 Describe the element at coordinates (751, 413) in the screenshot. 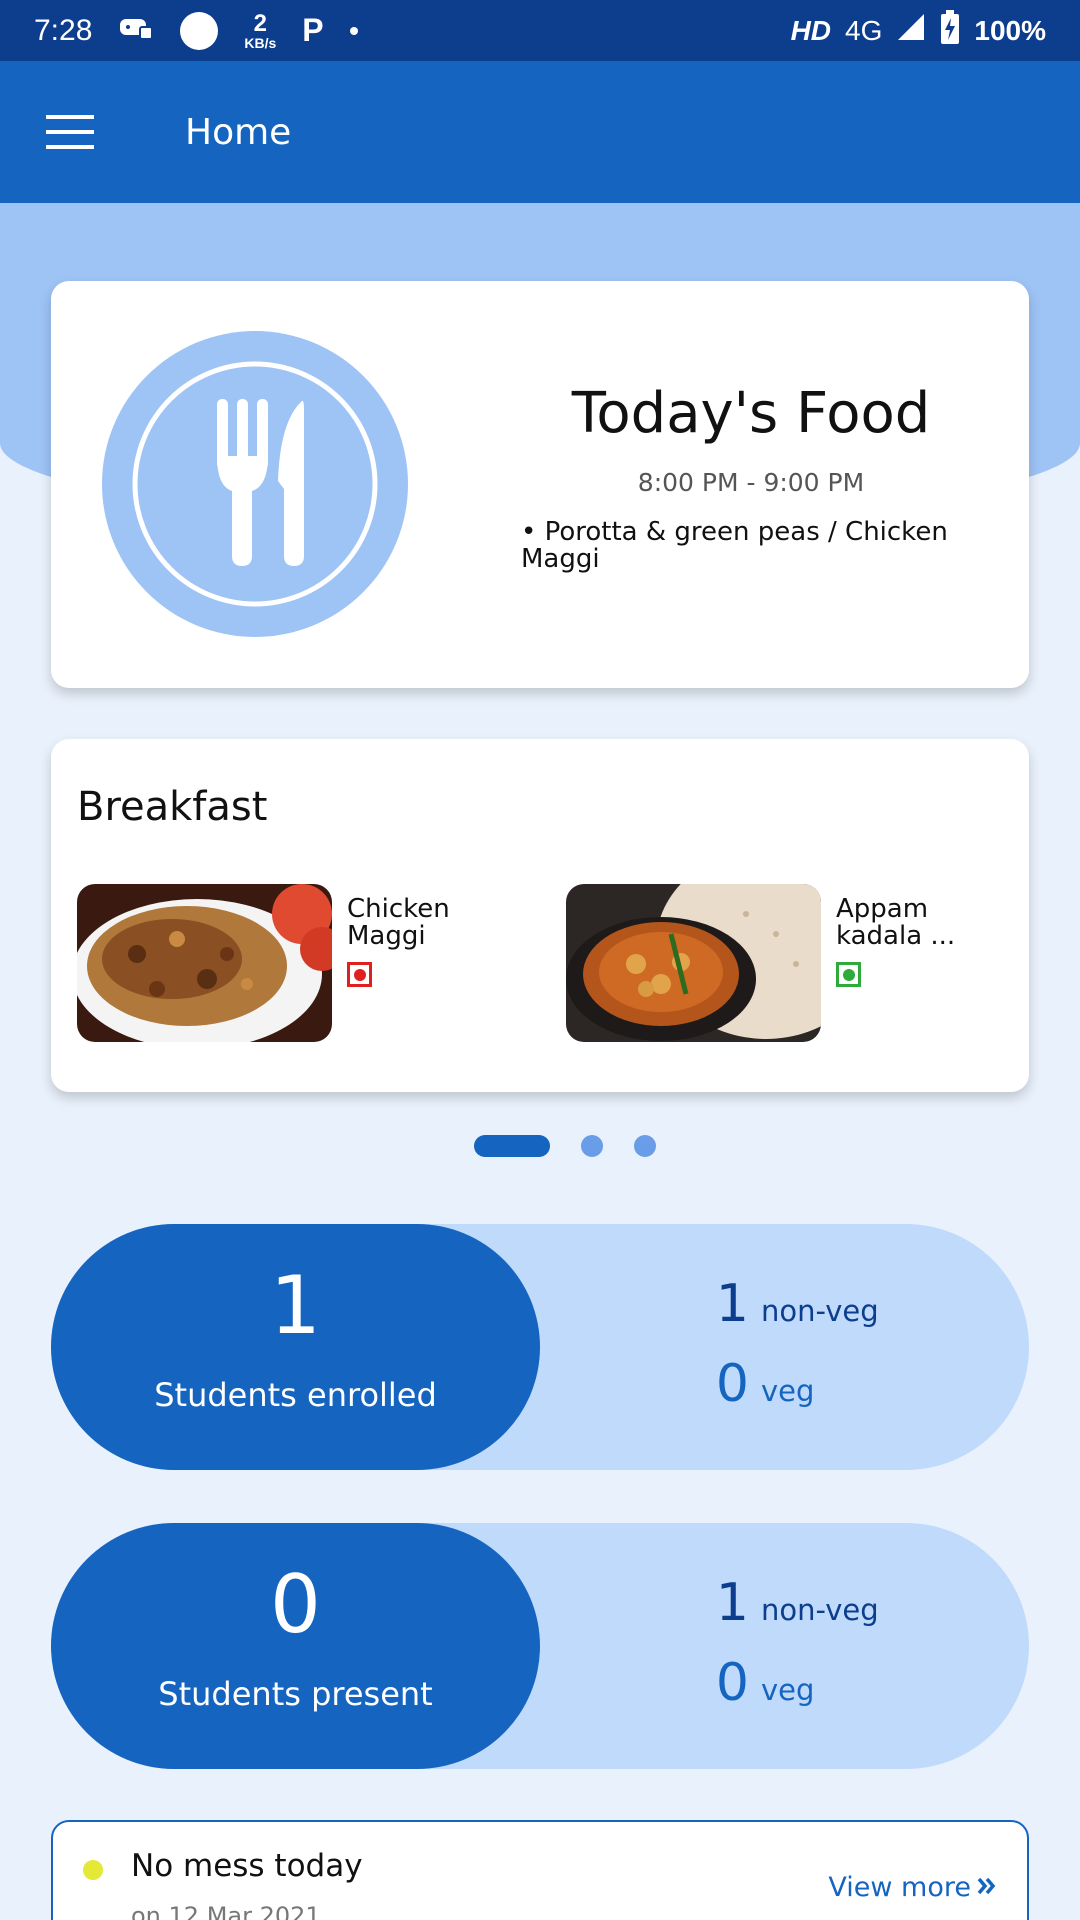

I see `todays-food-title: Today's Food` at that location.